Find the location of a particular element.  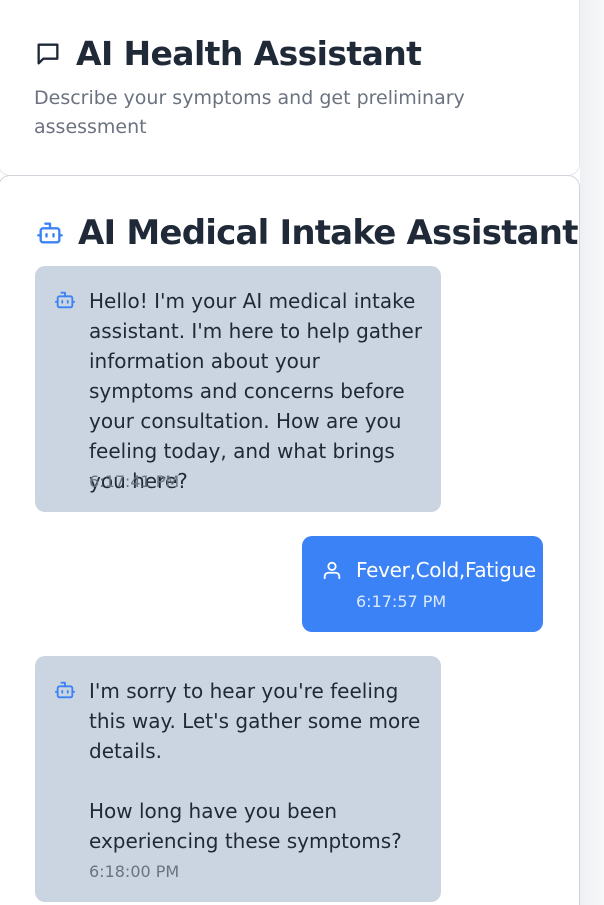

chat-title: AI Medical Intake Assistant is located at coordinates (328, 233).